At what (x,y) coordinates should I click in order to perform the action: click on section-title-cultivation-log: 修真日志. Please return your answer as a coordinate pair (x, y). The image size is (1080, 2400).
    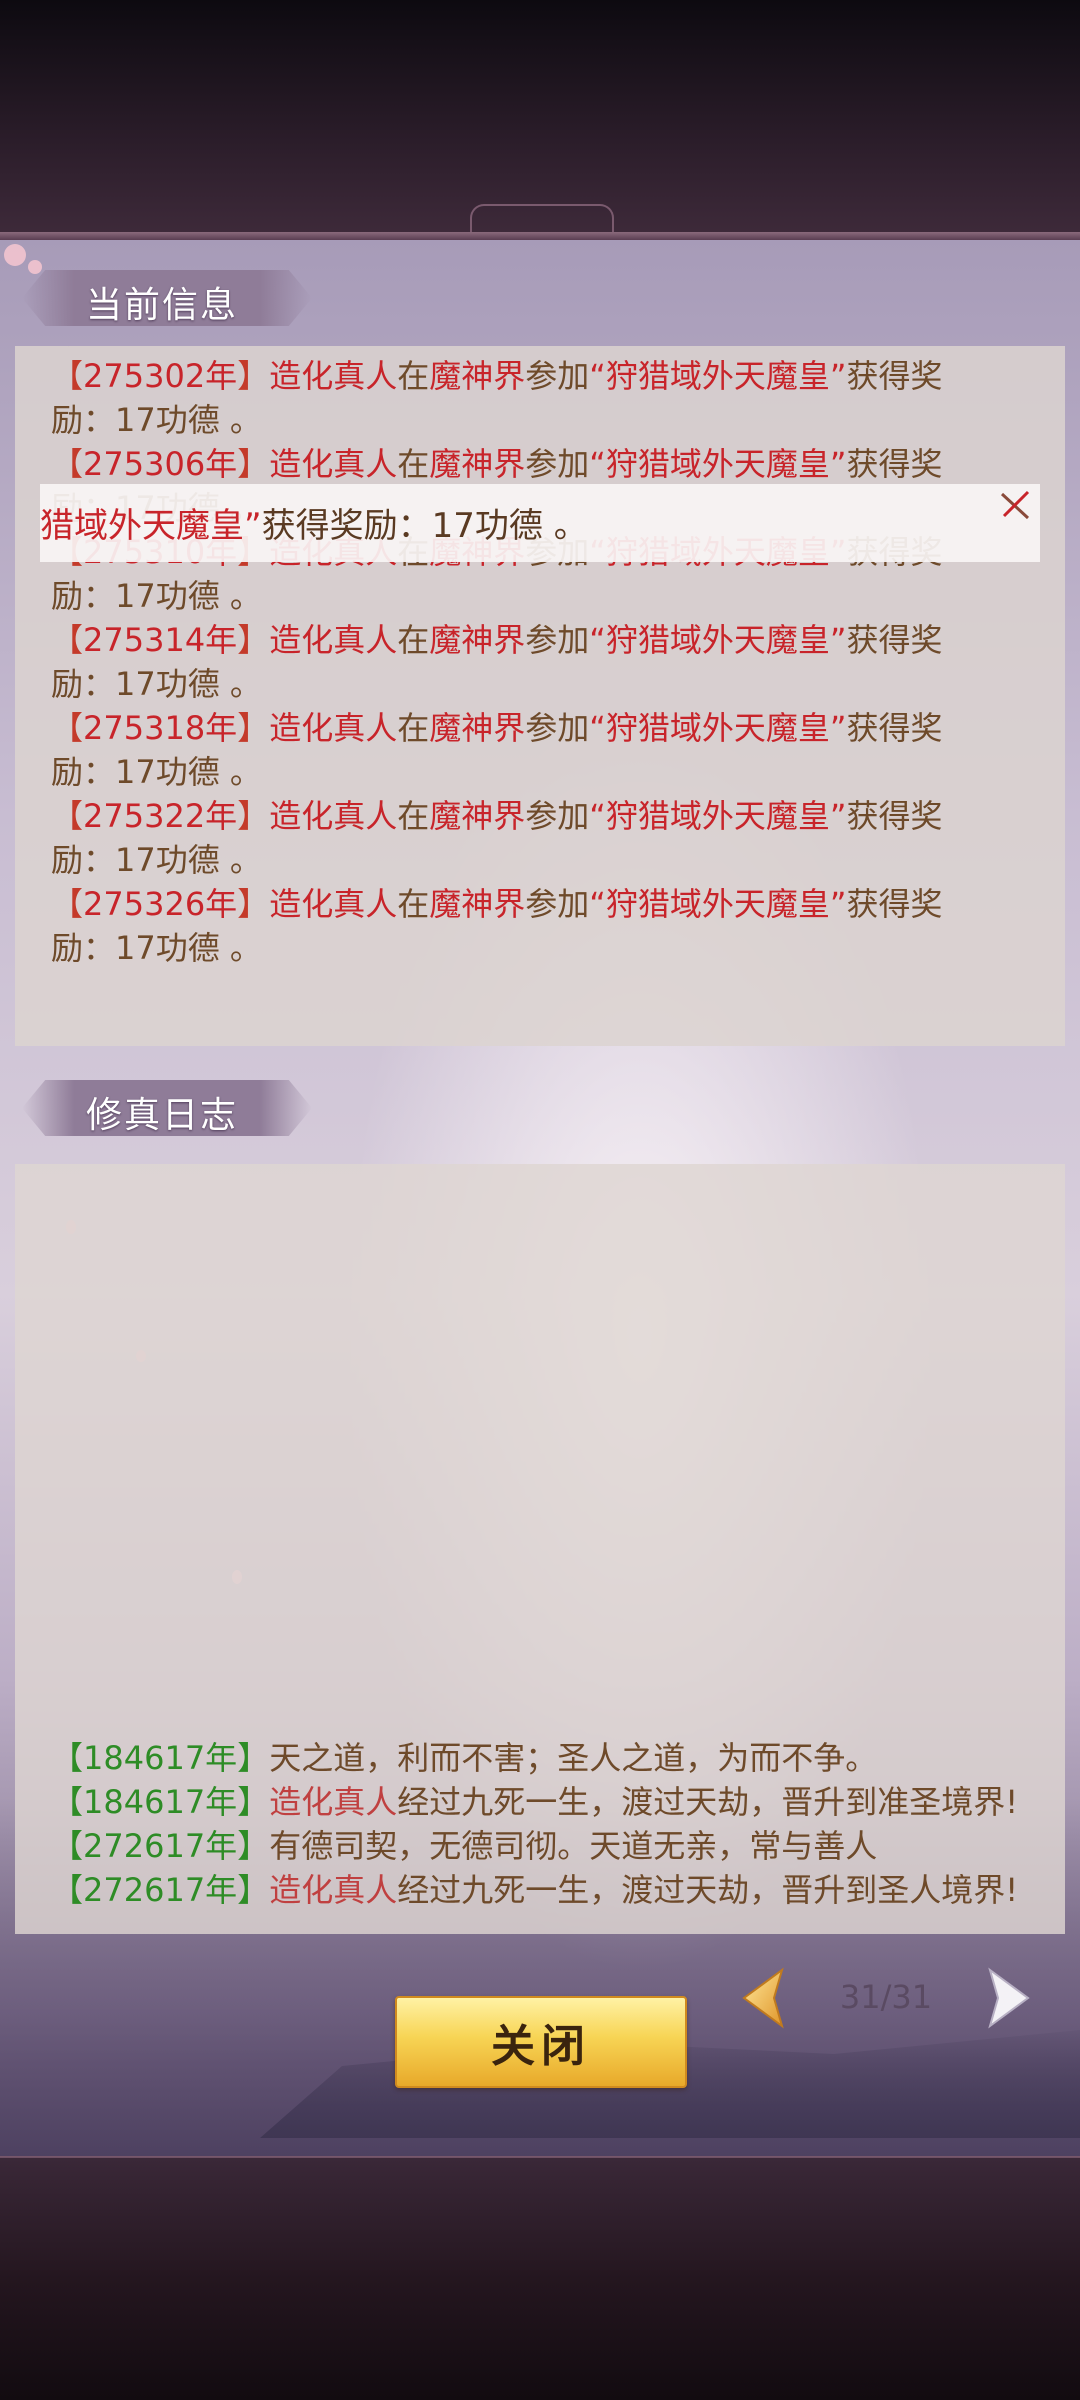
    Looking at the image, I should click on (167, 1108).